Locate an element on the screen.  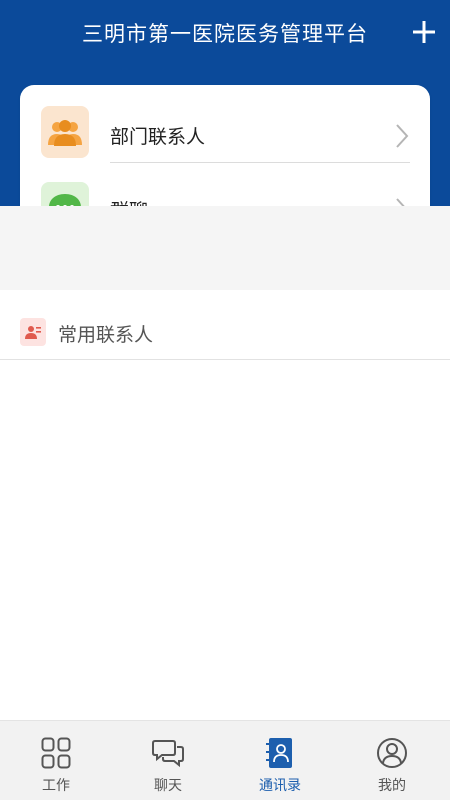
section-gap is located at coordinates (225, 248).